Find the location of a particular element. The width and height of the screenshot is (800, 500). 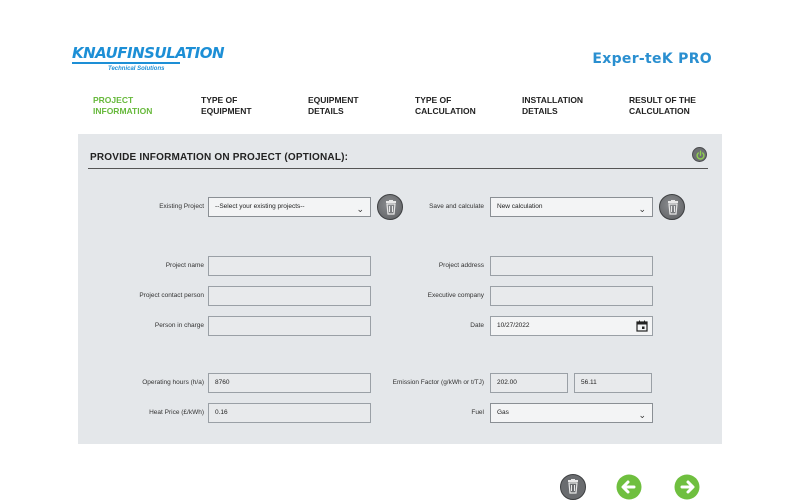

operating-hours-field: 8760 is located at coordinates (289, 383).